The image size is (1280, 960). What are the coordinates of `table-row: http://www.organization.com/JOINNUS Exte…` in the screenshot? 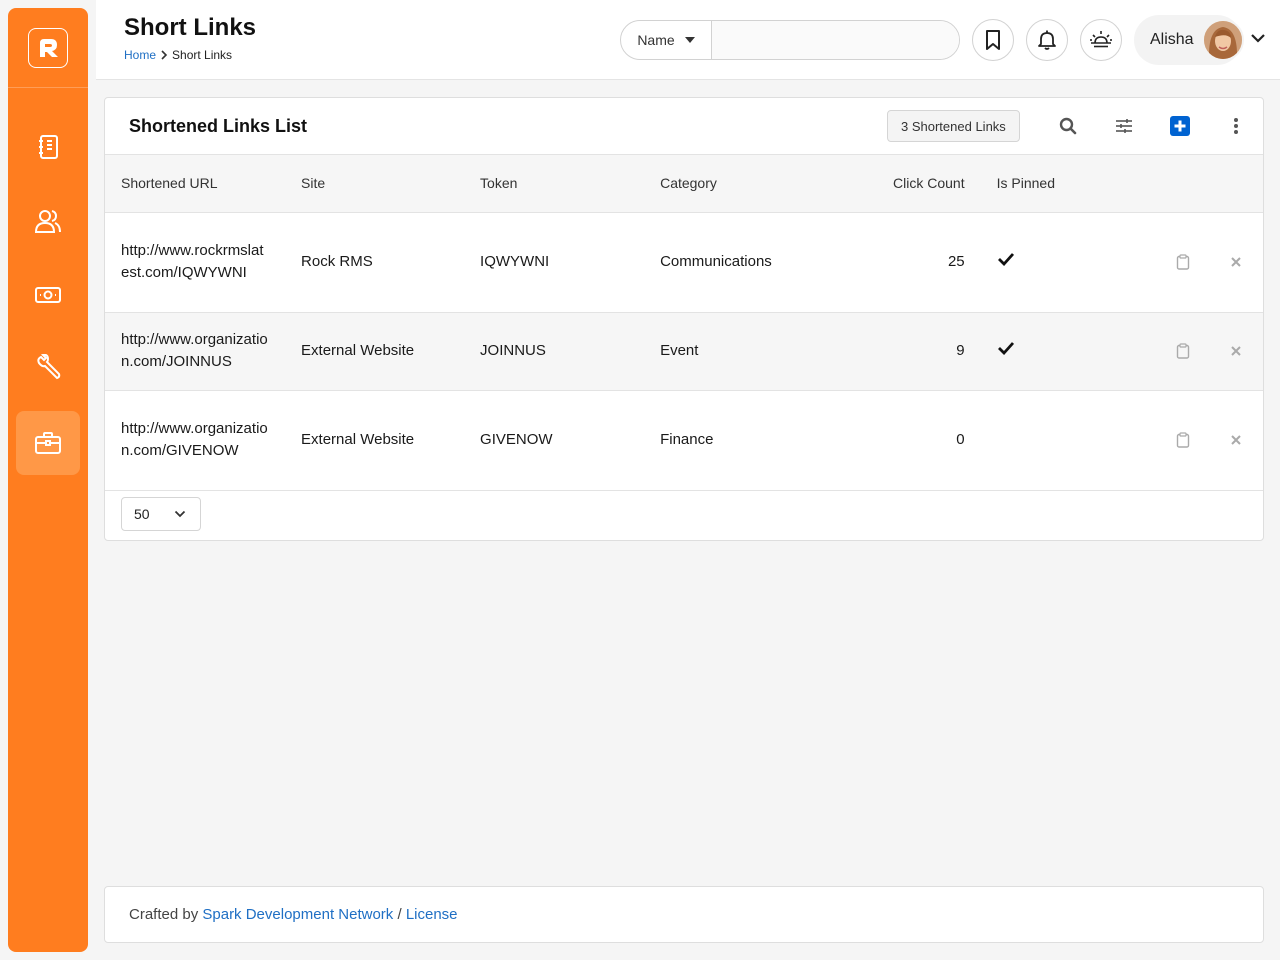 It's located at (684, 351).